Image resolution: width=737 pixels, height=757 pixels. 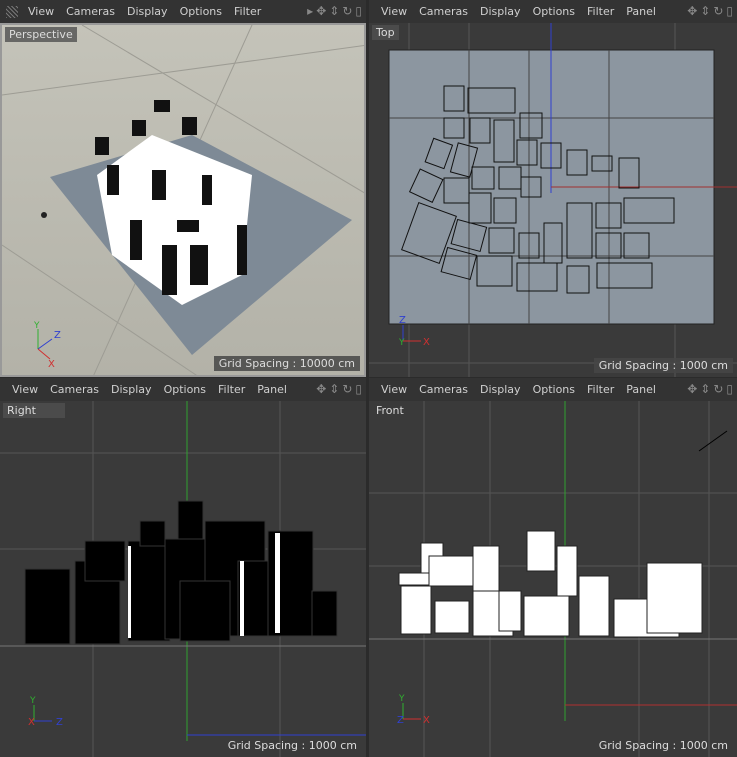 What do you see at coordinates (44, 215) in the screenshot?
I see `light-icon` at bounding box center [44, 215].